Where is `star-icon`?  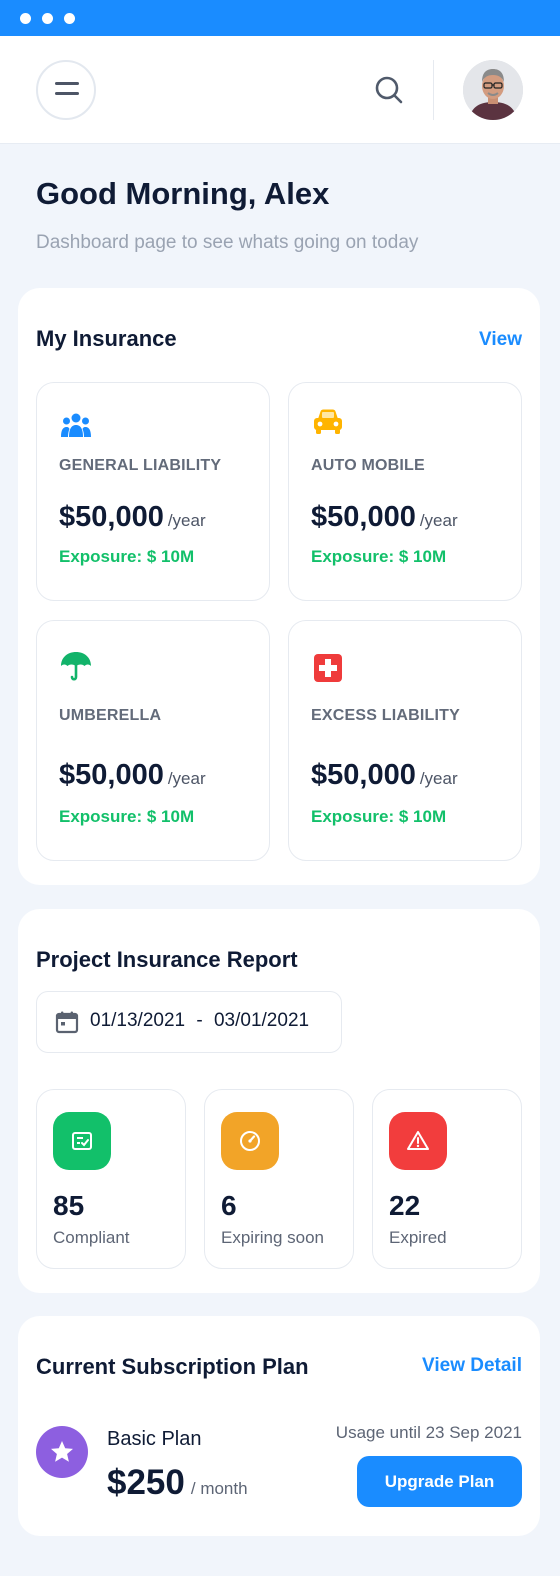
star-icon is located at coordinates (62, 1451).